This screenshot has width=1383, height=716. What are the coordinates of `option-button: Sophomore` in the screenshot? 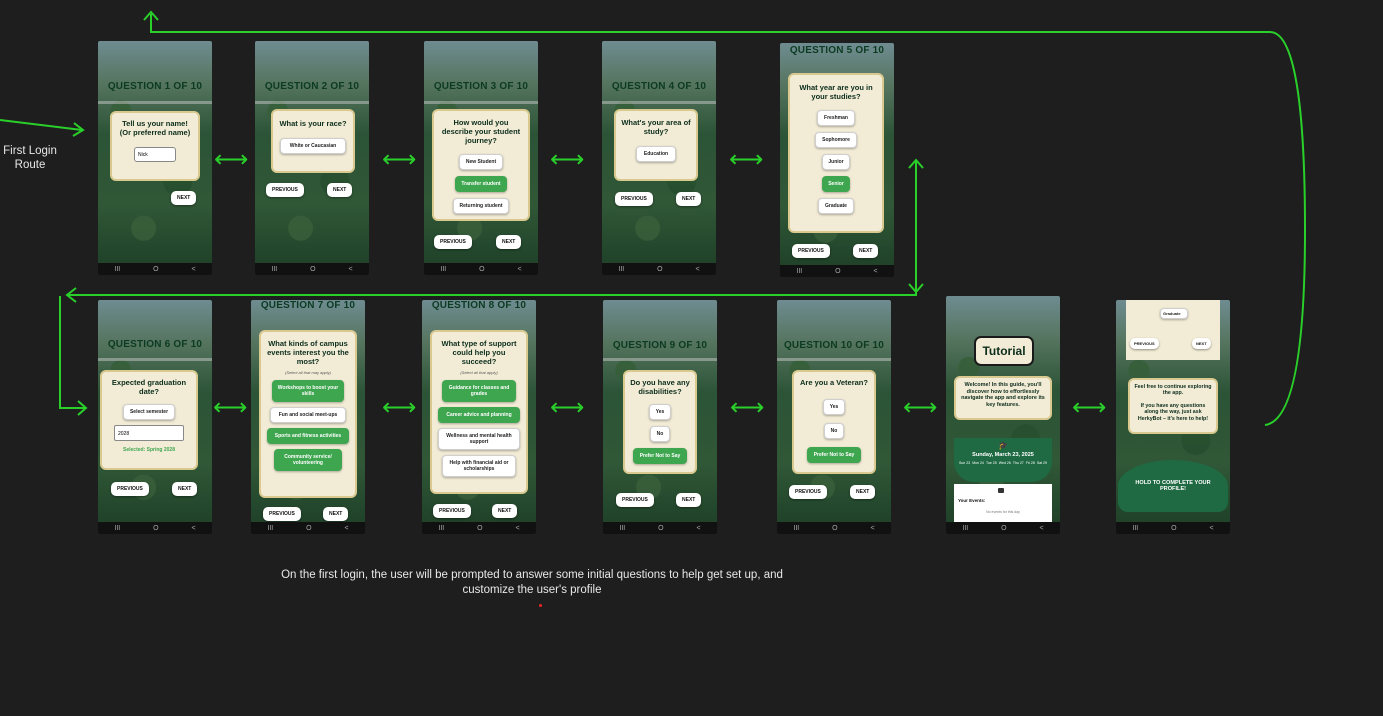 It's located at (836, 140).